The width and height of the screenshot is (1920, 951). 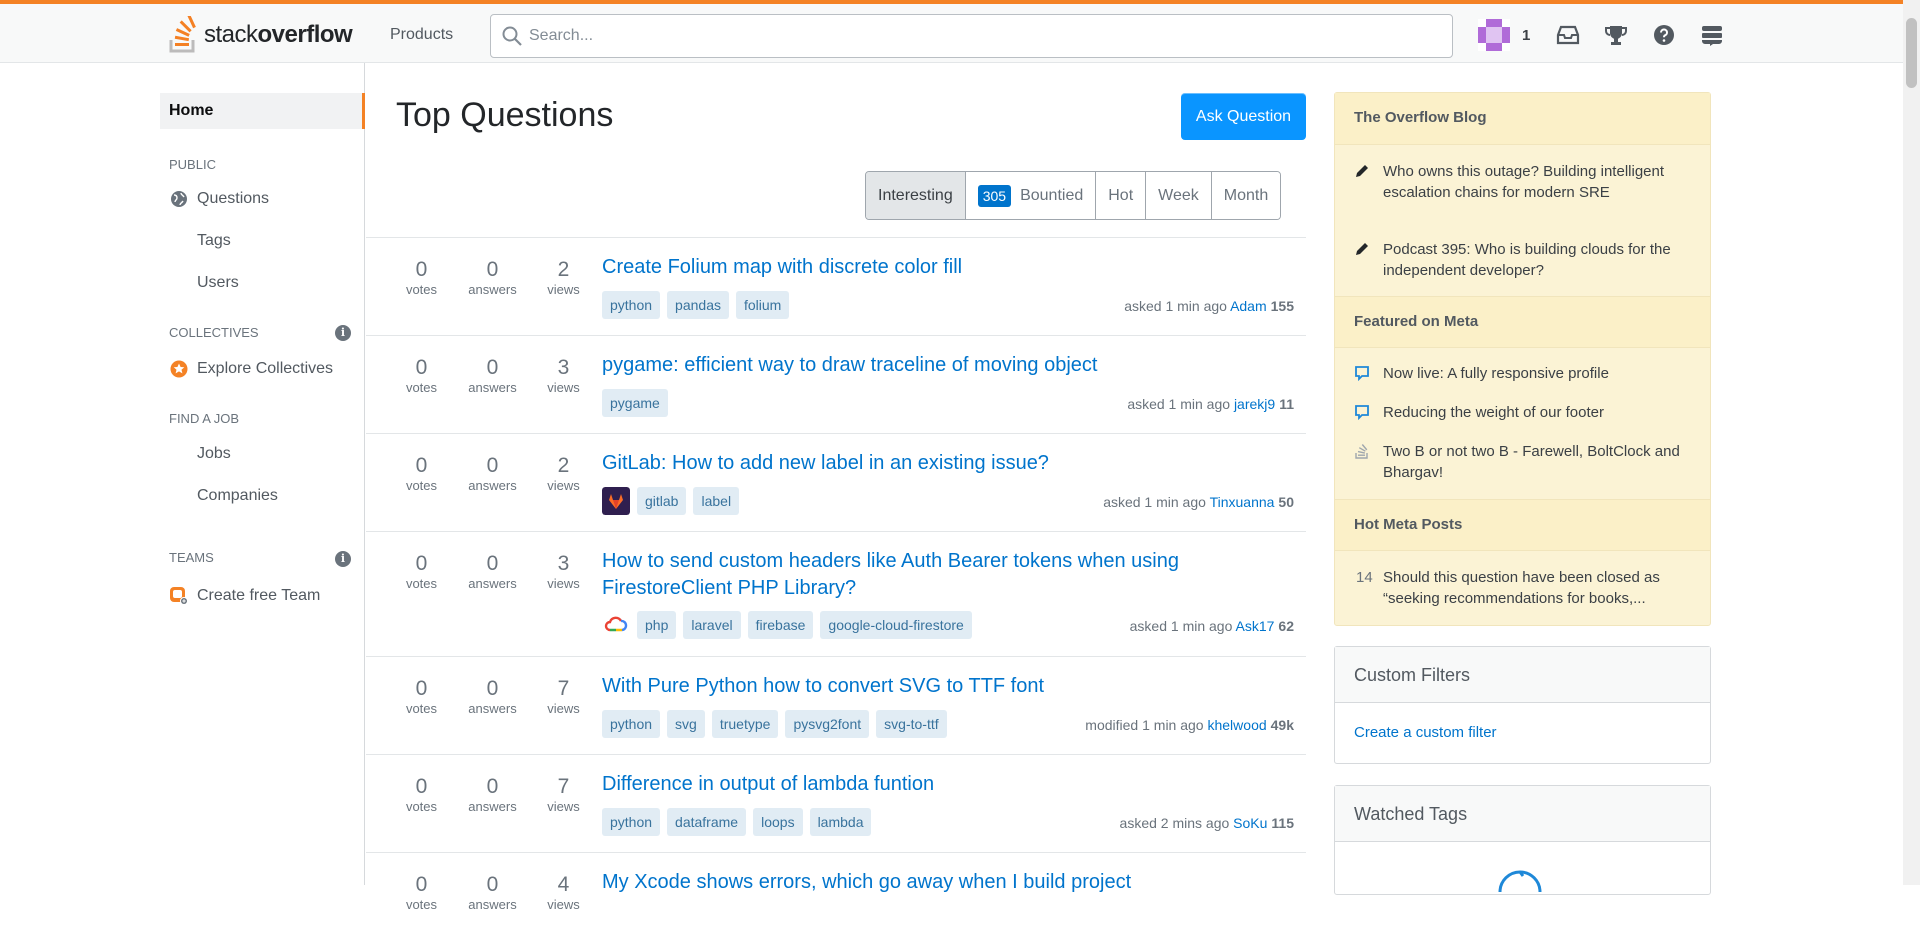 I want to click on stackoverflow-logo: stackoverflow, so click(x=260, y=35).